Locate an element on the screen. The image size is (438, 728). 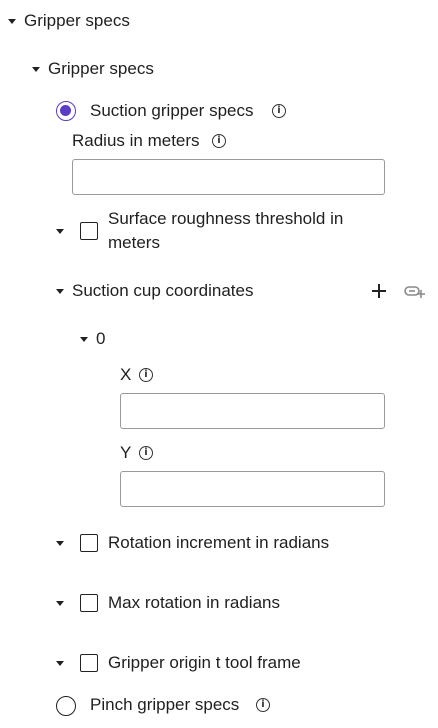
roughness-expand-caret is located at coordinates (60, 231).